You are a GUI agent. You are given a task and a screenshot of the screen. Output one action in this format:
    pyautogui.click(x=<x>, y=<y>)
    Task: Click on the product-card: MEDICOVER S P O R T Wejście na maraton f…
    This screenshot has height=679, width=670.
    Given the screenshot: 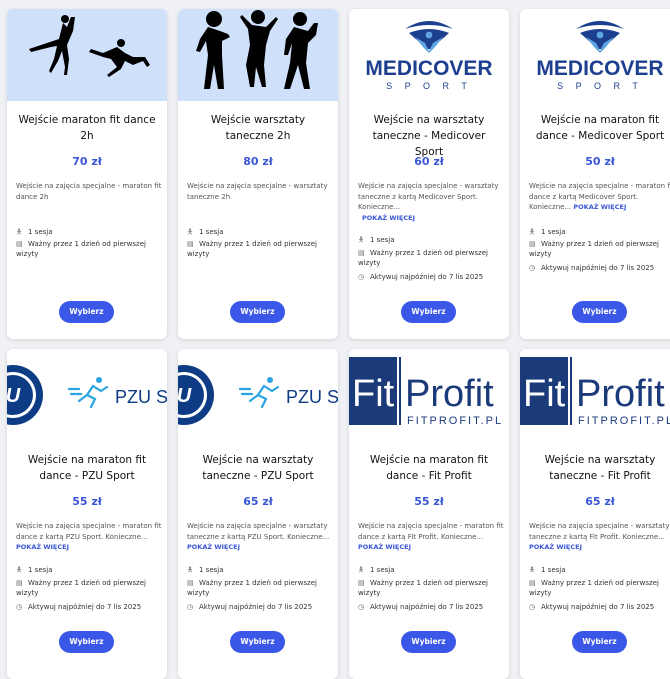 What is the action you would take?
    pyautogui.click(x=595, y=174)
    